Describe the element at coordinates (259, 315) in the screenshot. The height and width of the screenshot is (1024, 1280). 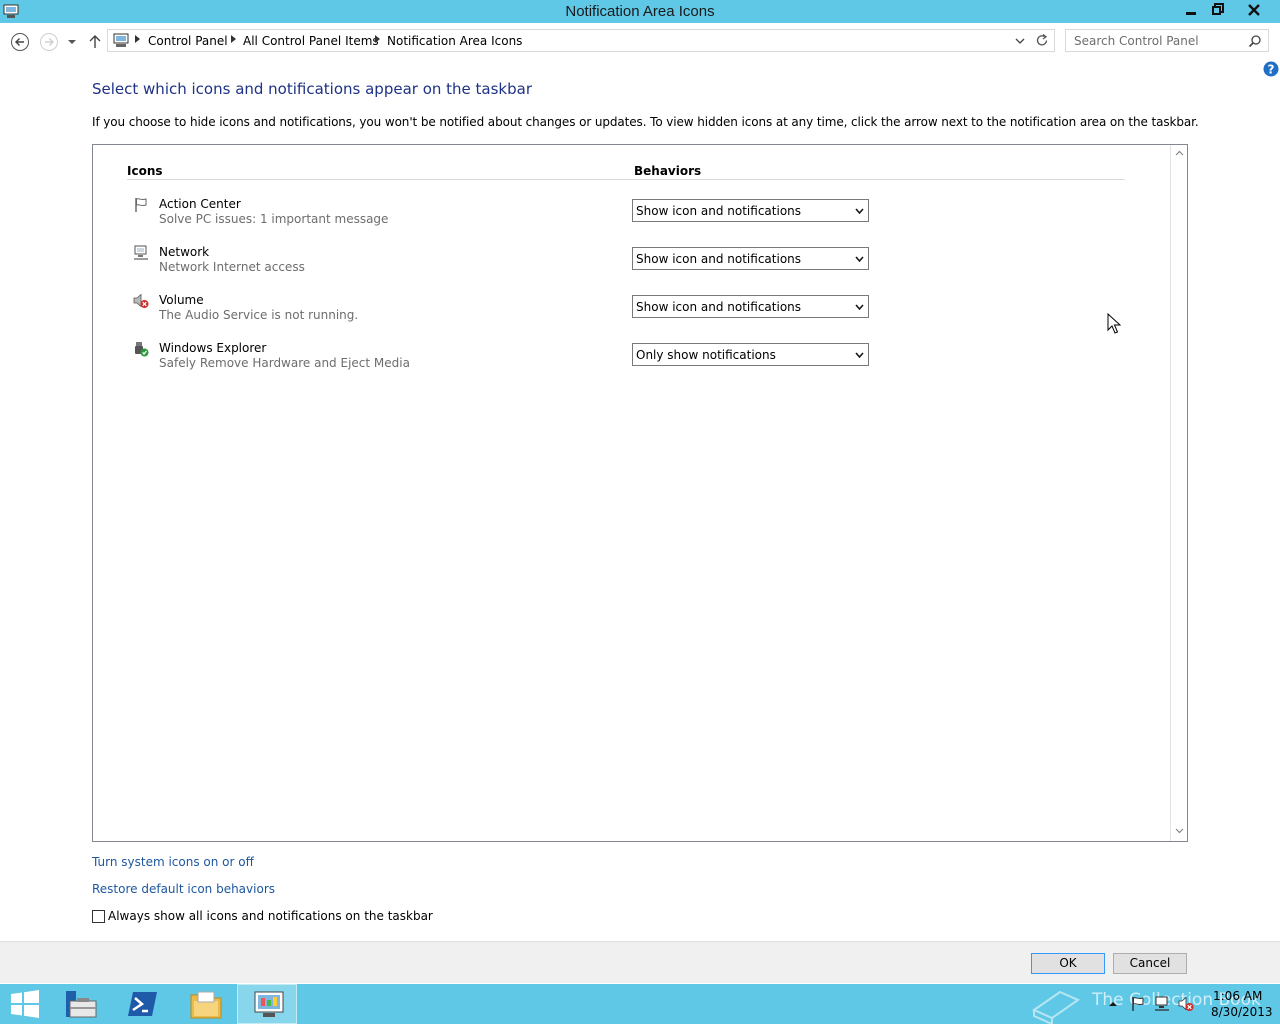
I see `item-description: The Audio Service is not running.` at that location.